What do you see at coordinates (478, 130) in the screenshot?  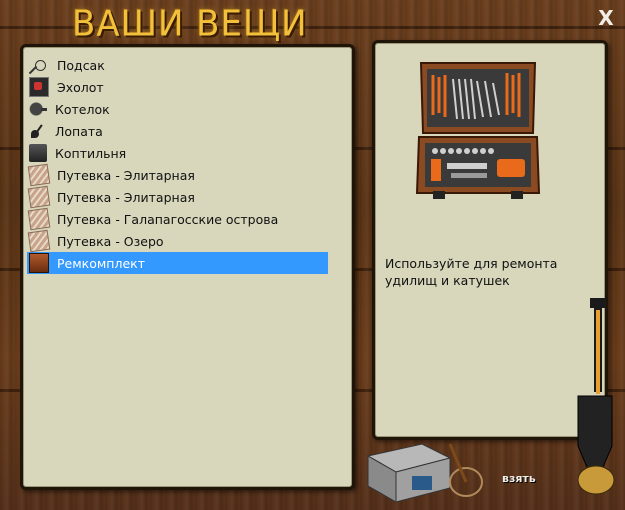 I see `toolbox-icon` at bounding box center [478, 130].